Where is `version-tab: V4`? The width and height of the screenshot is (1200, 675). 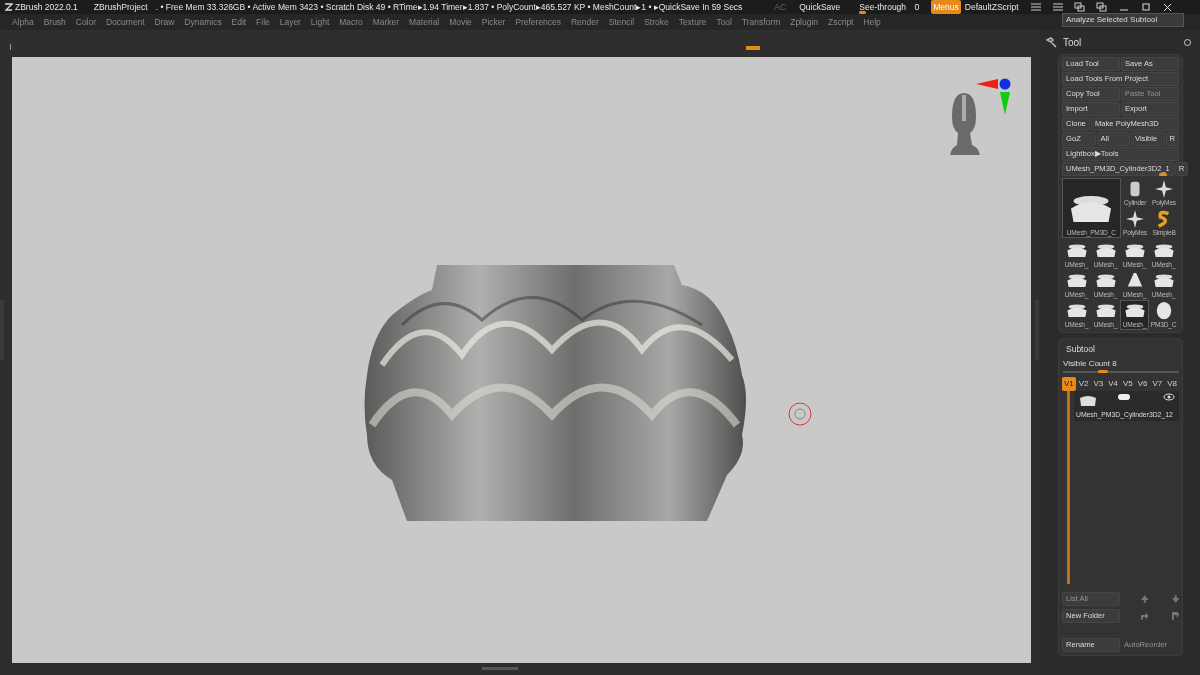 version-tab: V4 is located at coordinates (1113, 383).